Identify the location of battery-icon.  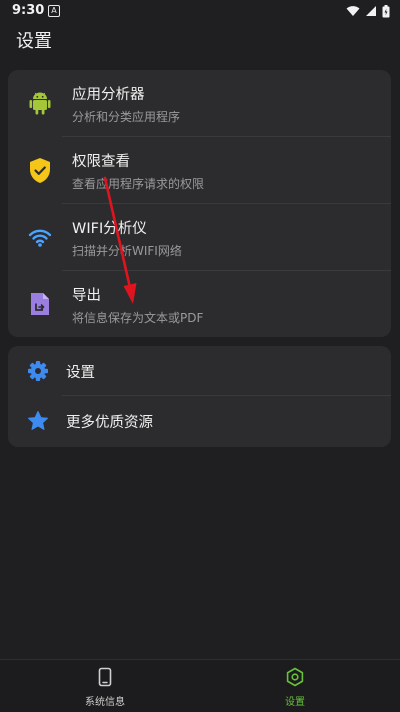
(386, 10).